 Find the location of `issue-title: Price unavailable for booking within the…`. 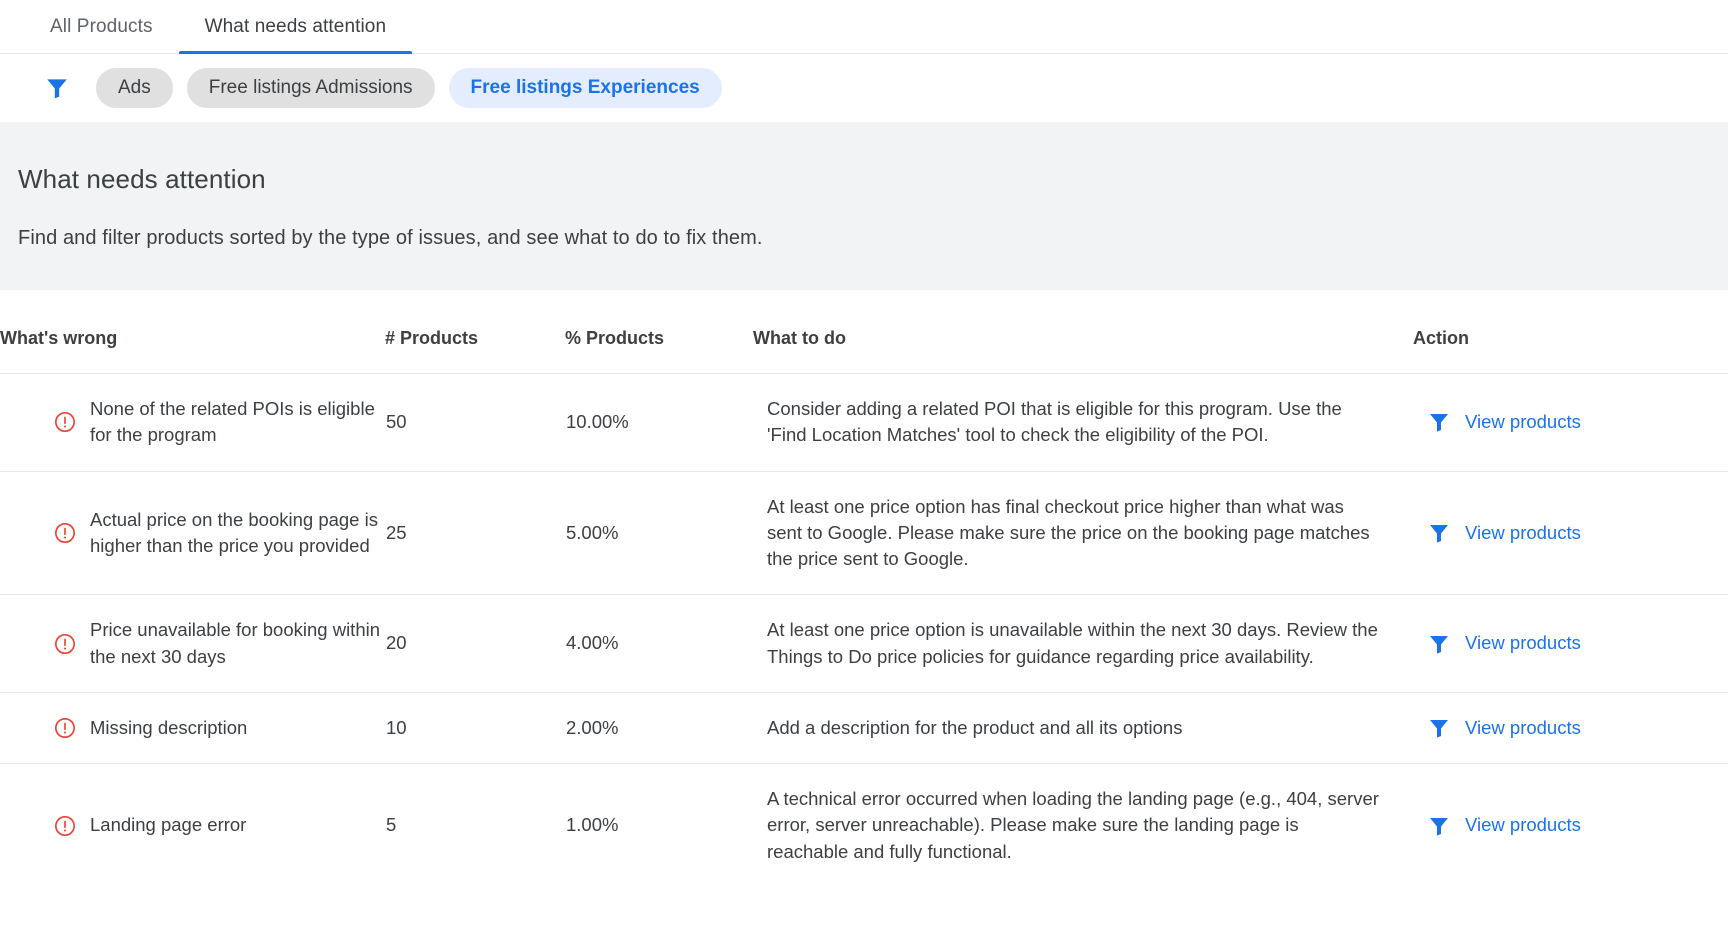

issue-title: Price unavailable for booking within the… is located at coordinates (235, 643).